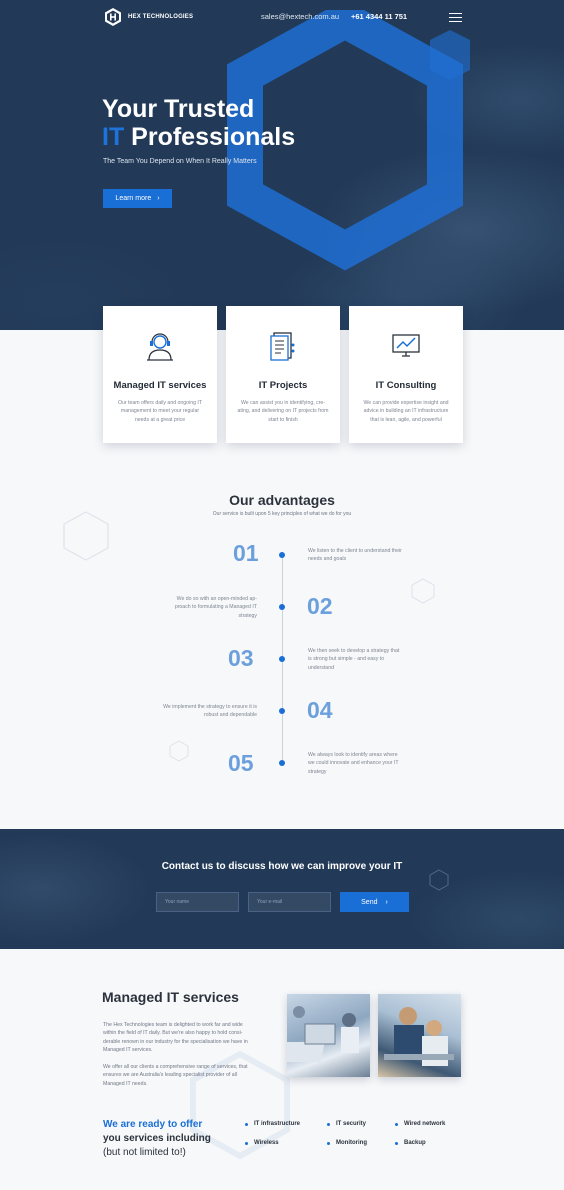 The image size is (564, 1190). Describe the element at coordinates (160, 347) in the screenshot. I see `support-agent-icon` at that location.